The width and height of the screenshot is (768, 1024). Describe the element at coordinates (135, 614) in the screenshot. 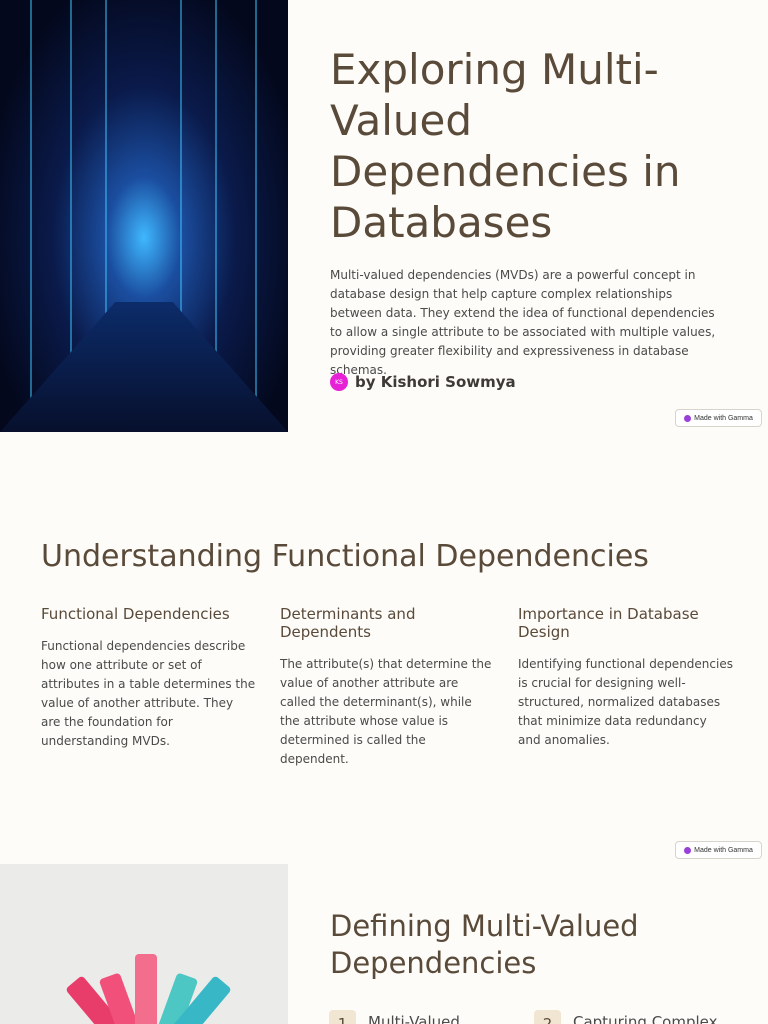

I see `column-heading: Functional Dependencies` at that location.